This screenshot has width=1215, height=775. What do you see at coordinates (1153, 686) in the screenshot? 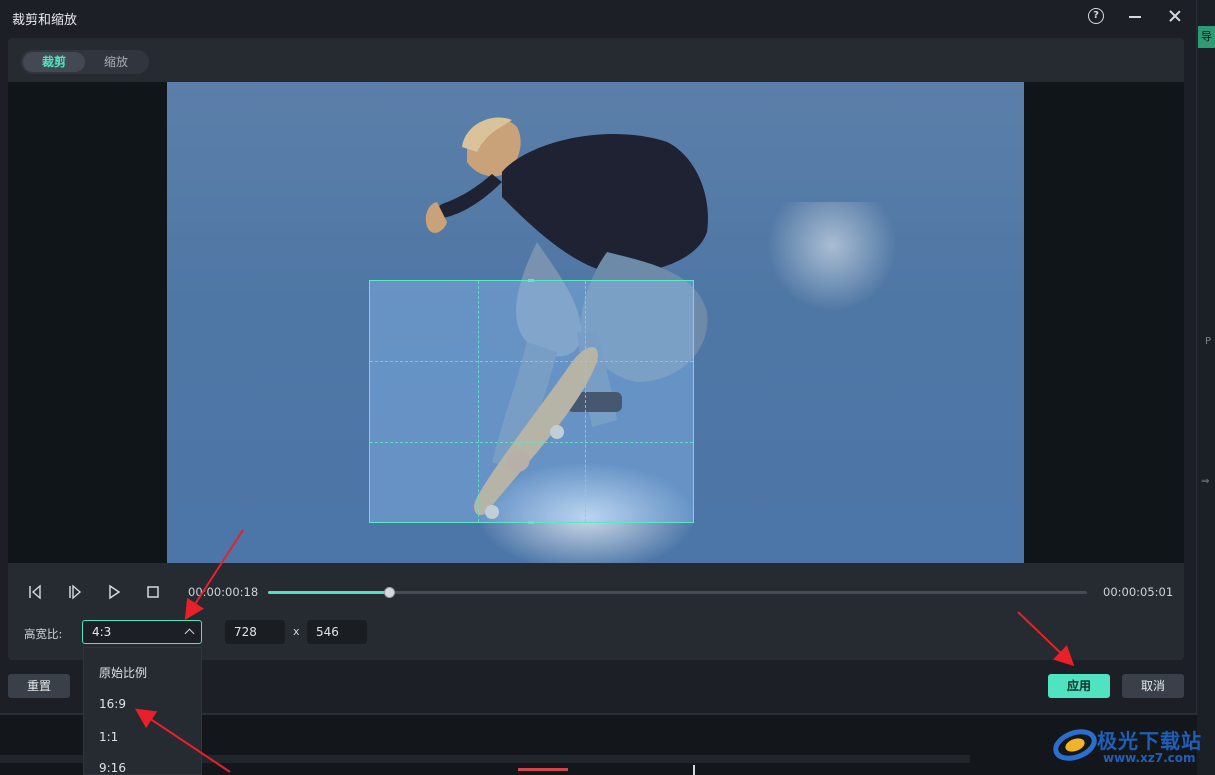
I see `cancel-button: 取消` at bounding box center [1153, 686].